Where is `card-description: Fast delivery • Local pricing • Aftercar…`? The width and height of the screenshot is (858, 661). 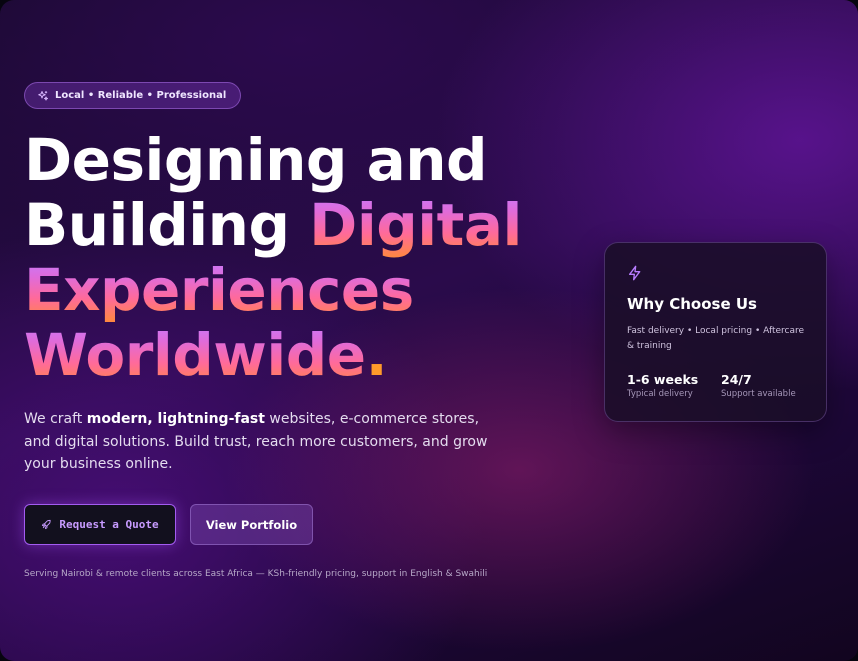 card-description: Fast delivery • Local pricing • Aftercar… is located at coordinates (716, 338).